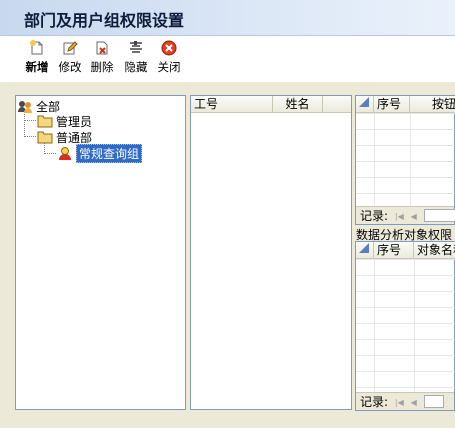  Describe the element at coordinates (45, 137) in the screenshot. I see `folder-open-icon` at that location.